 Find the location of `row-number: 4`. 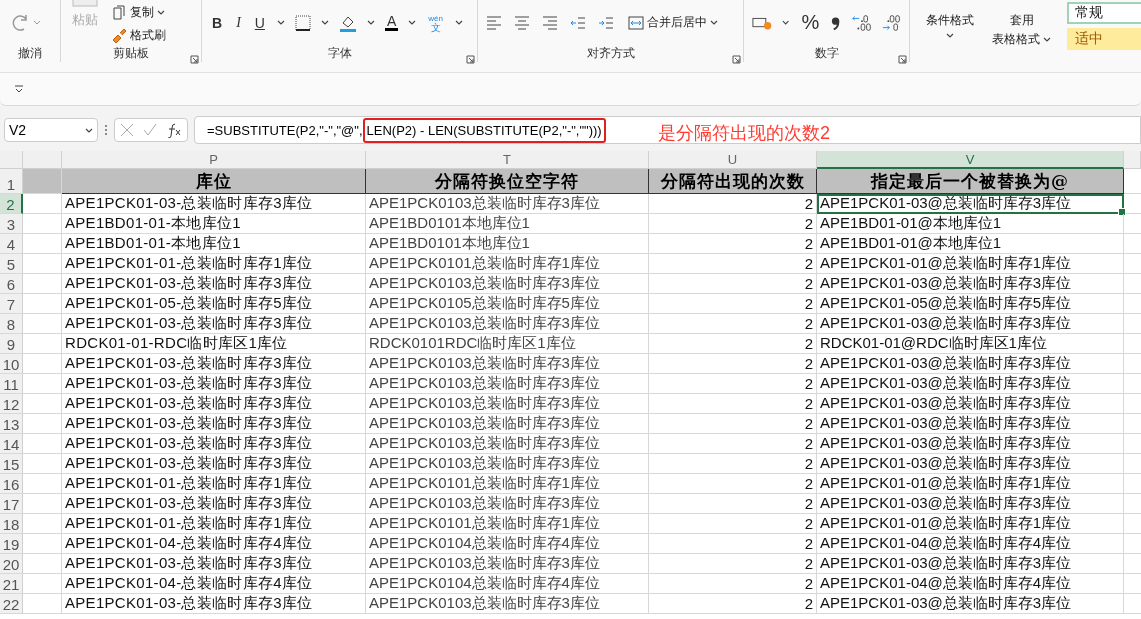

row-number: 4 is located at coordinates (11, 244).